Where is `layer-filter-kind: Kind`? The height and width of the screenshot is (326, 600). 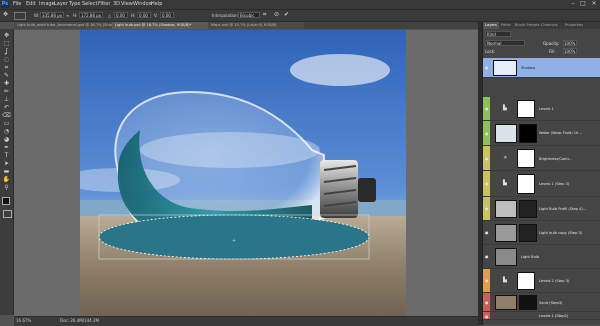
layer-filter-kind: Kind is located at coordinates (498, 34).